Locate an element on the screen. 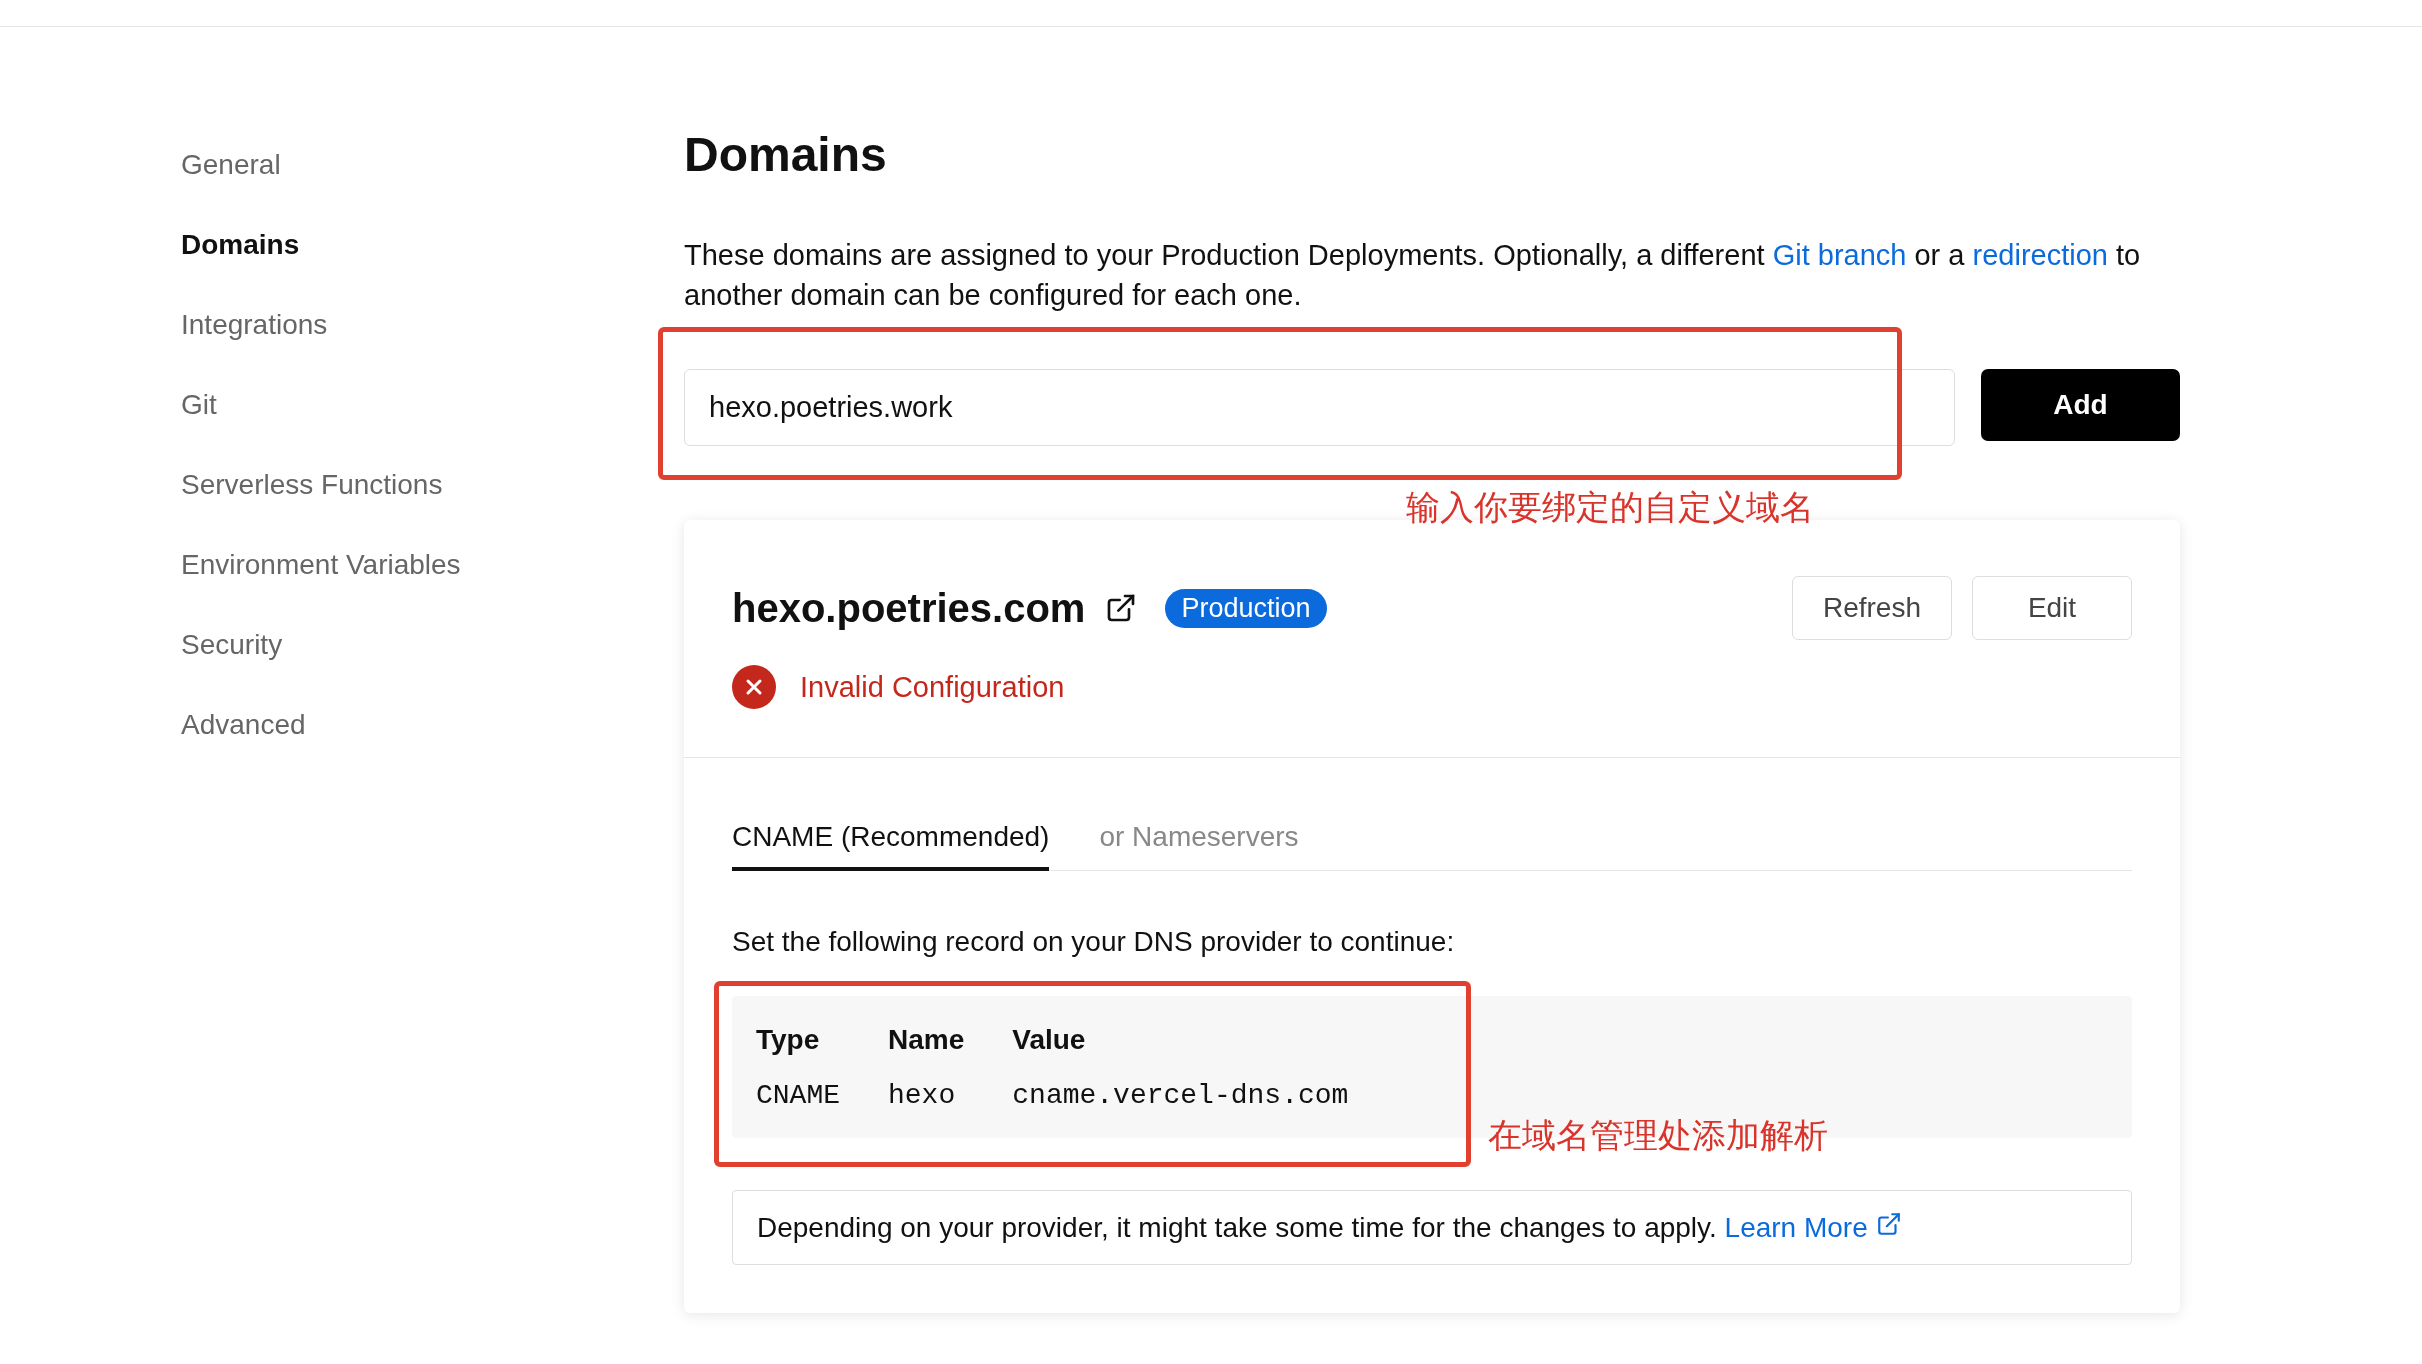 The width and height of the screenshot is (2422, 1364). table-cell-text: CNAME is located at coordinates (798, 1094).